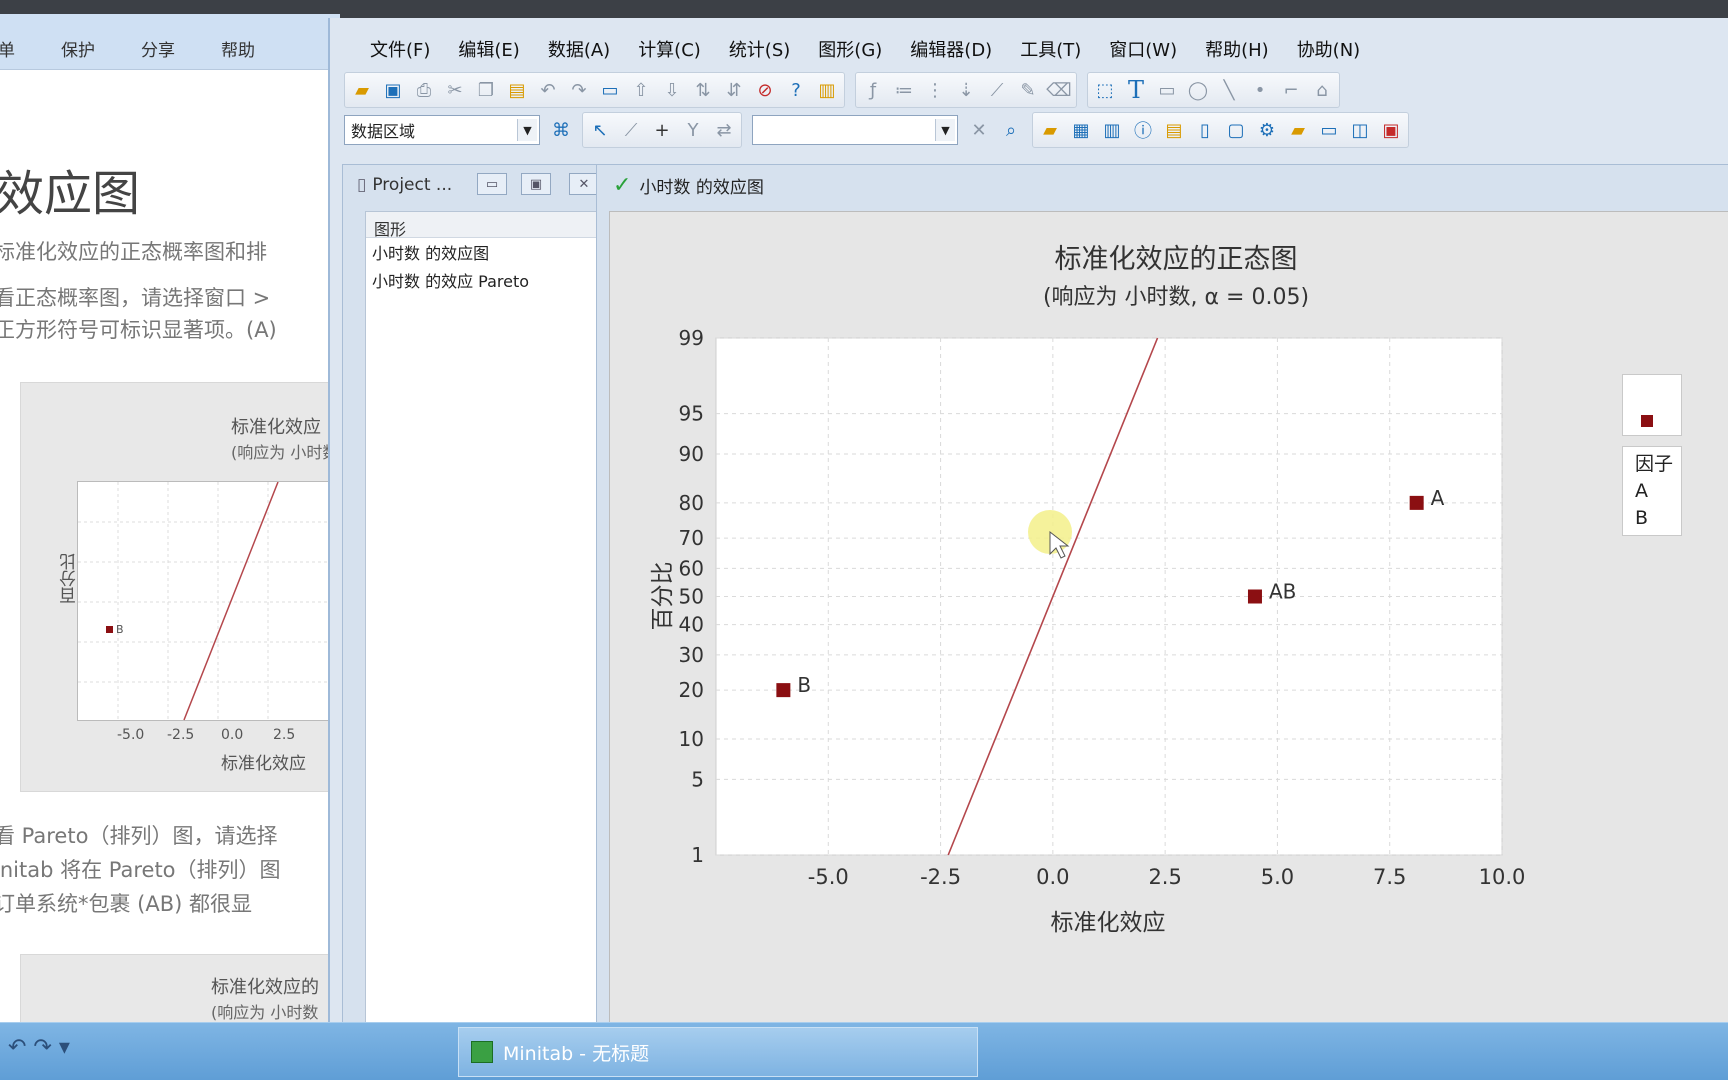 The height and width of the screenshot is (1080, 1728). What do you see at coordinates (1011, 130) in the screenshot?
I see `zoom-icon: ⌕` at bounding box center [1011, 130].